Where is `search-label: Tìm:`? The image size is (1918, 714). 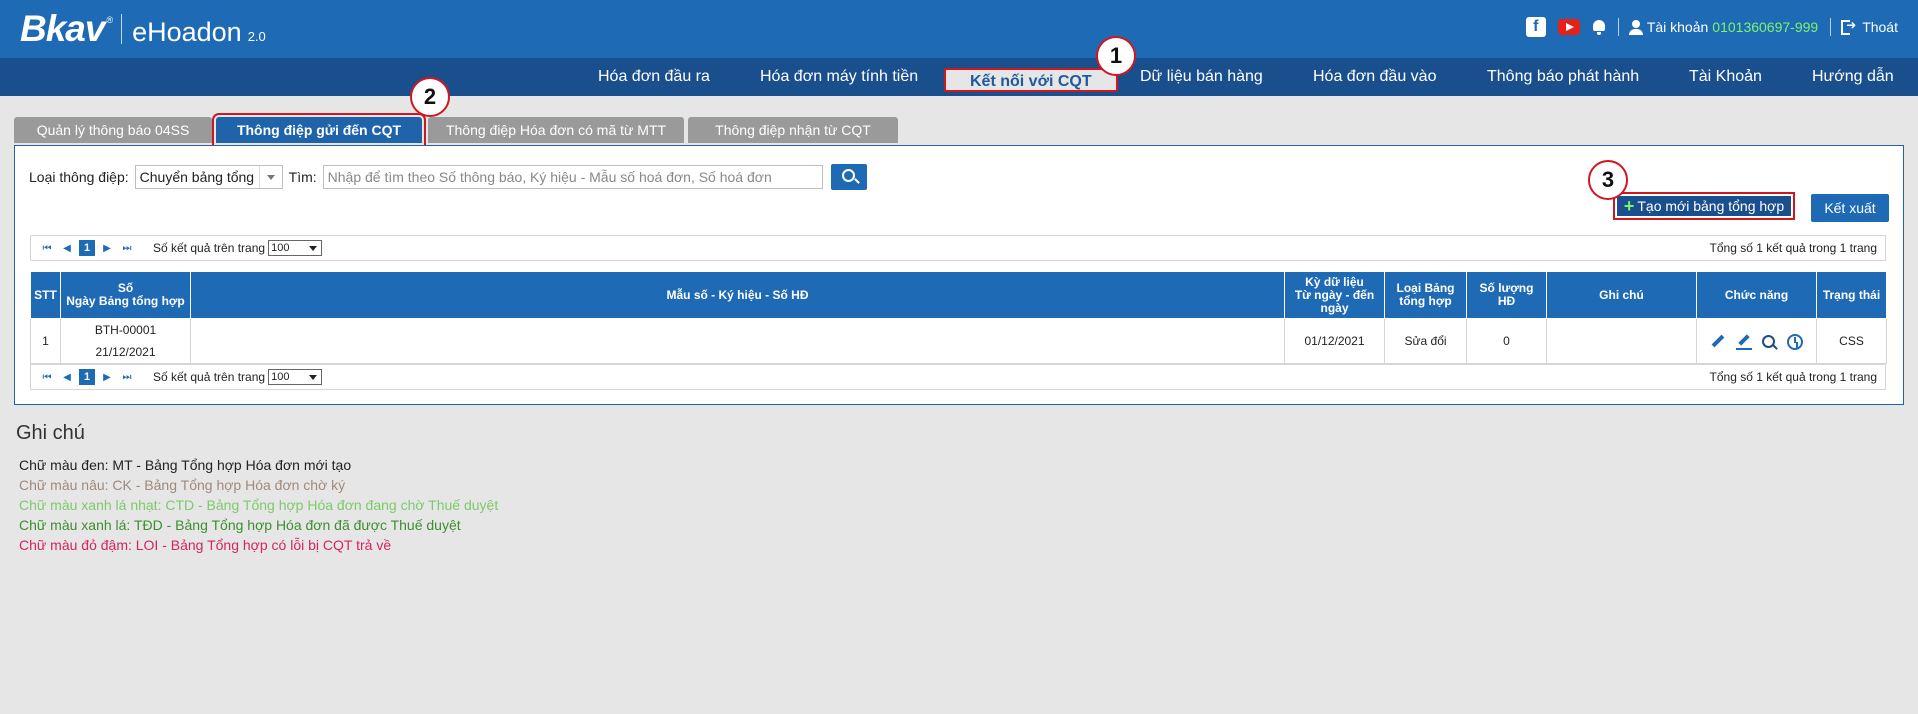
search-label: Tìm: is located at coordinates (302, 177).